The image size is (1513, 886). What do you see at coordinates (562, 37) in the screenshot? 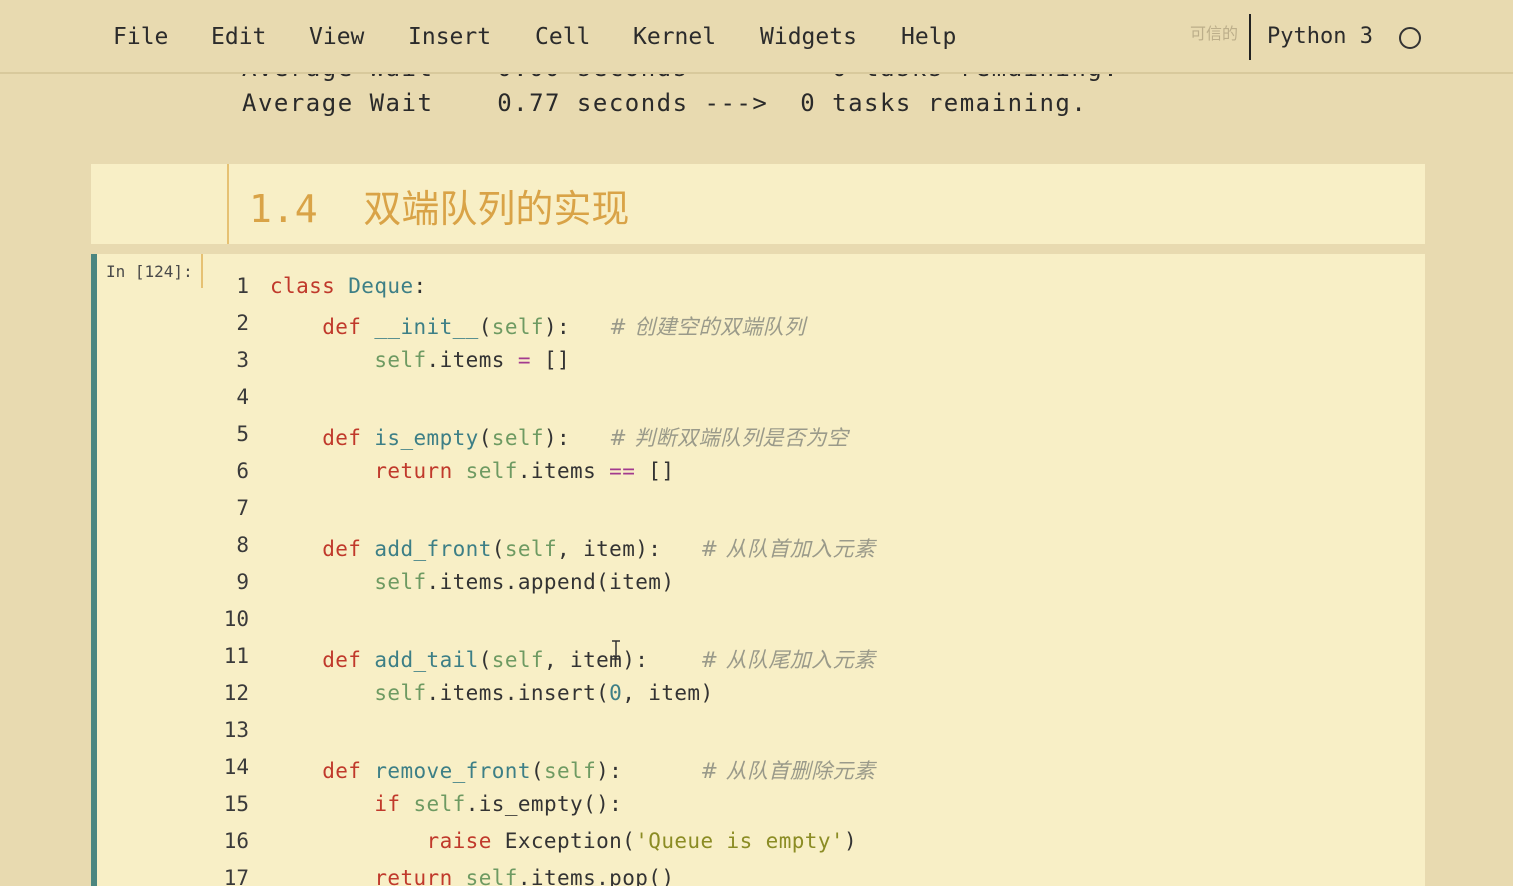
I see `menu-cell: Cell` at bounding box center [562, 37].